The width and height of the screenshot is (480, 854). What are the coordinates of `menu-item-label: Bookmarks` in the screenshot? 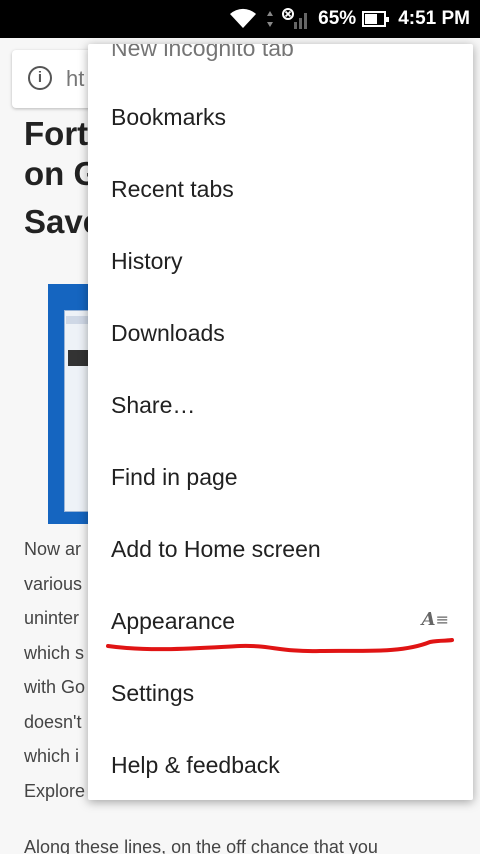 It's located at (169, 116).